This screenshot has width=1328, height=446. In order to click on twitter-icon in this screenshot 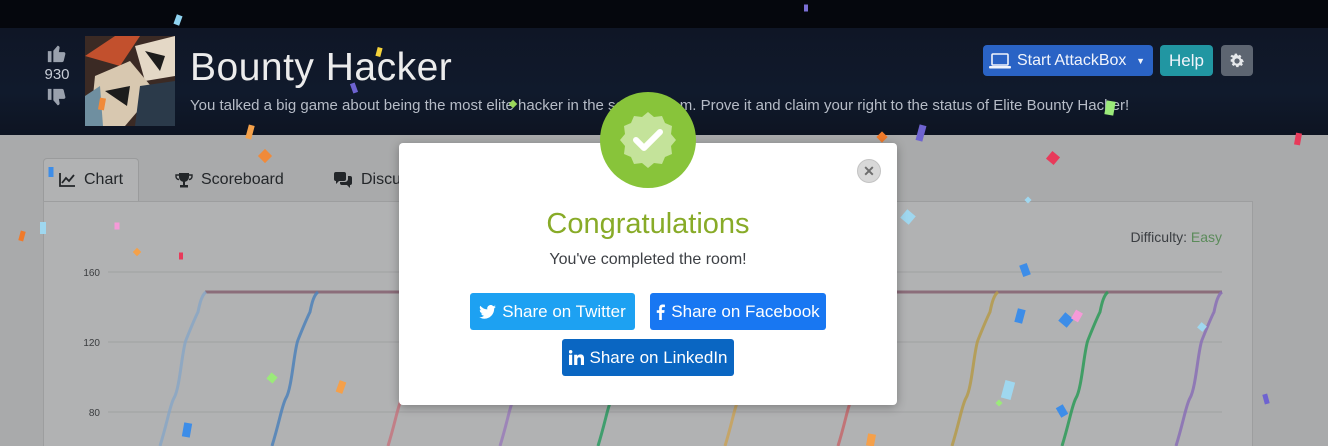, I will do `click(488, 311)`.